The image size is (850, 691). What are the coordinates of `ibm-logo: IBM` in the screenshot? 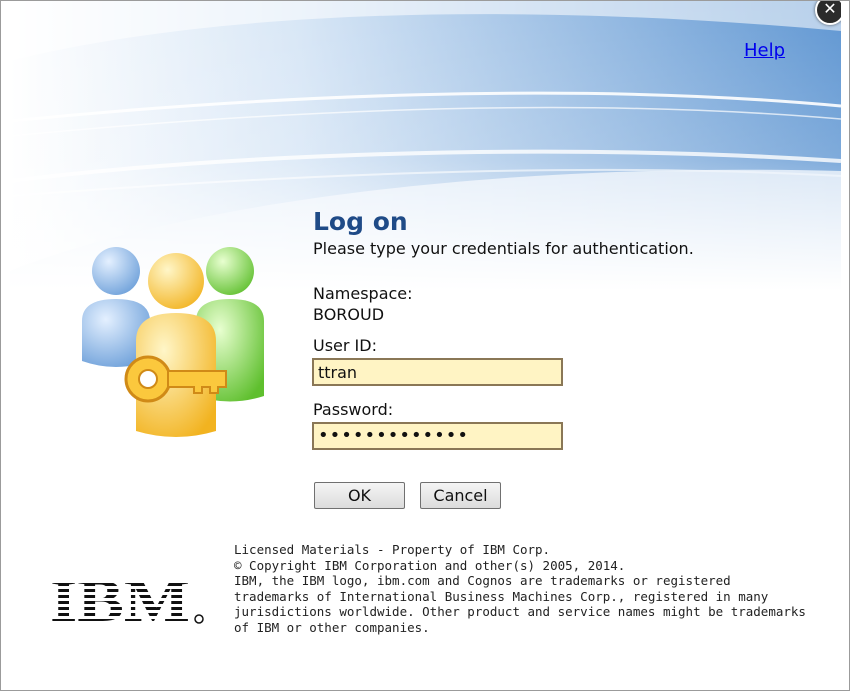 It's located at (127, 599).